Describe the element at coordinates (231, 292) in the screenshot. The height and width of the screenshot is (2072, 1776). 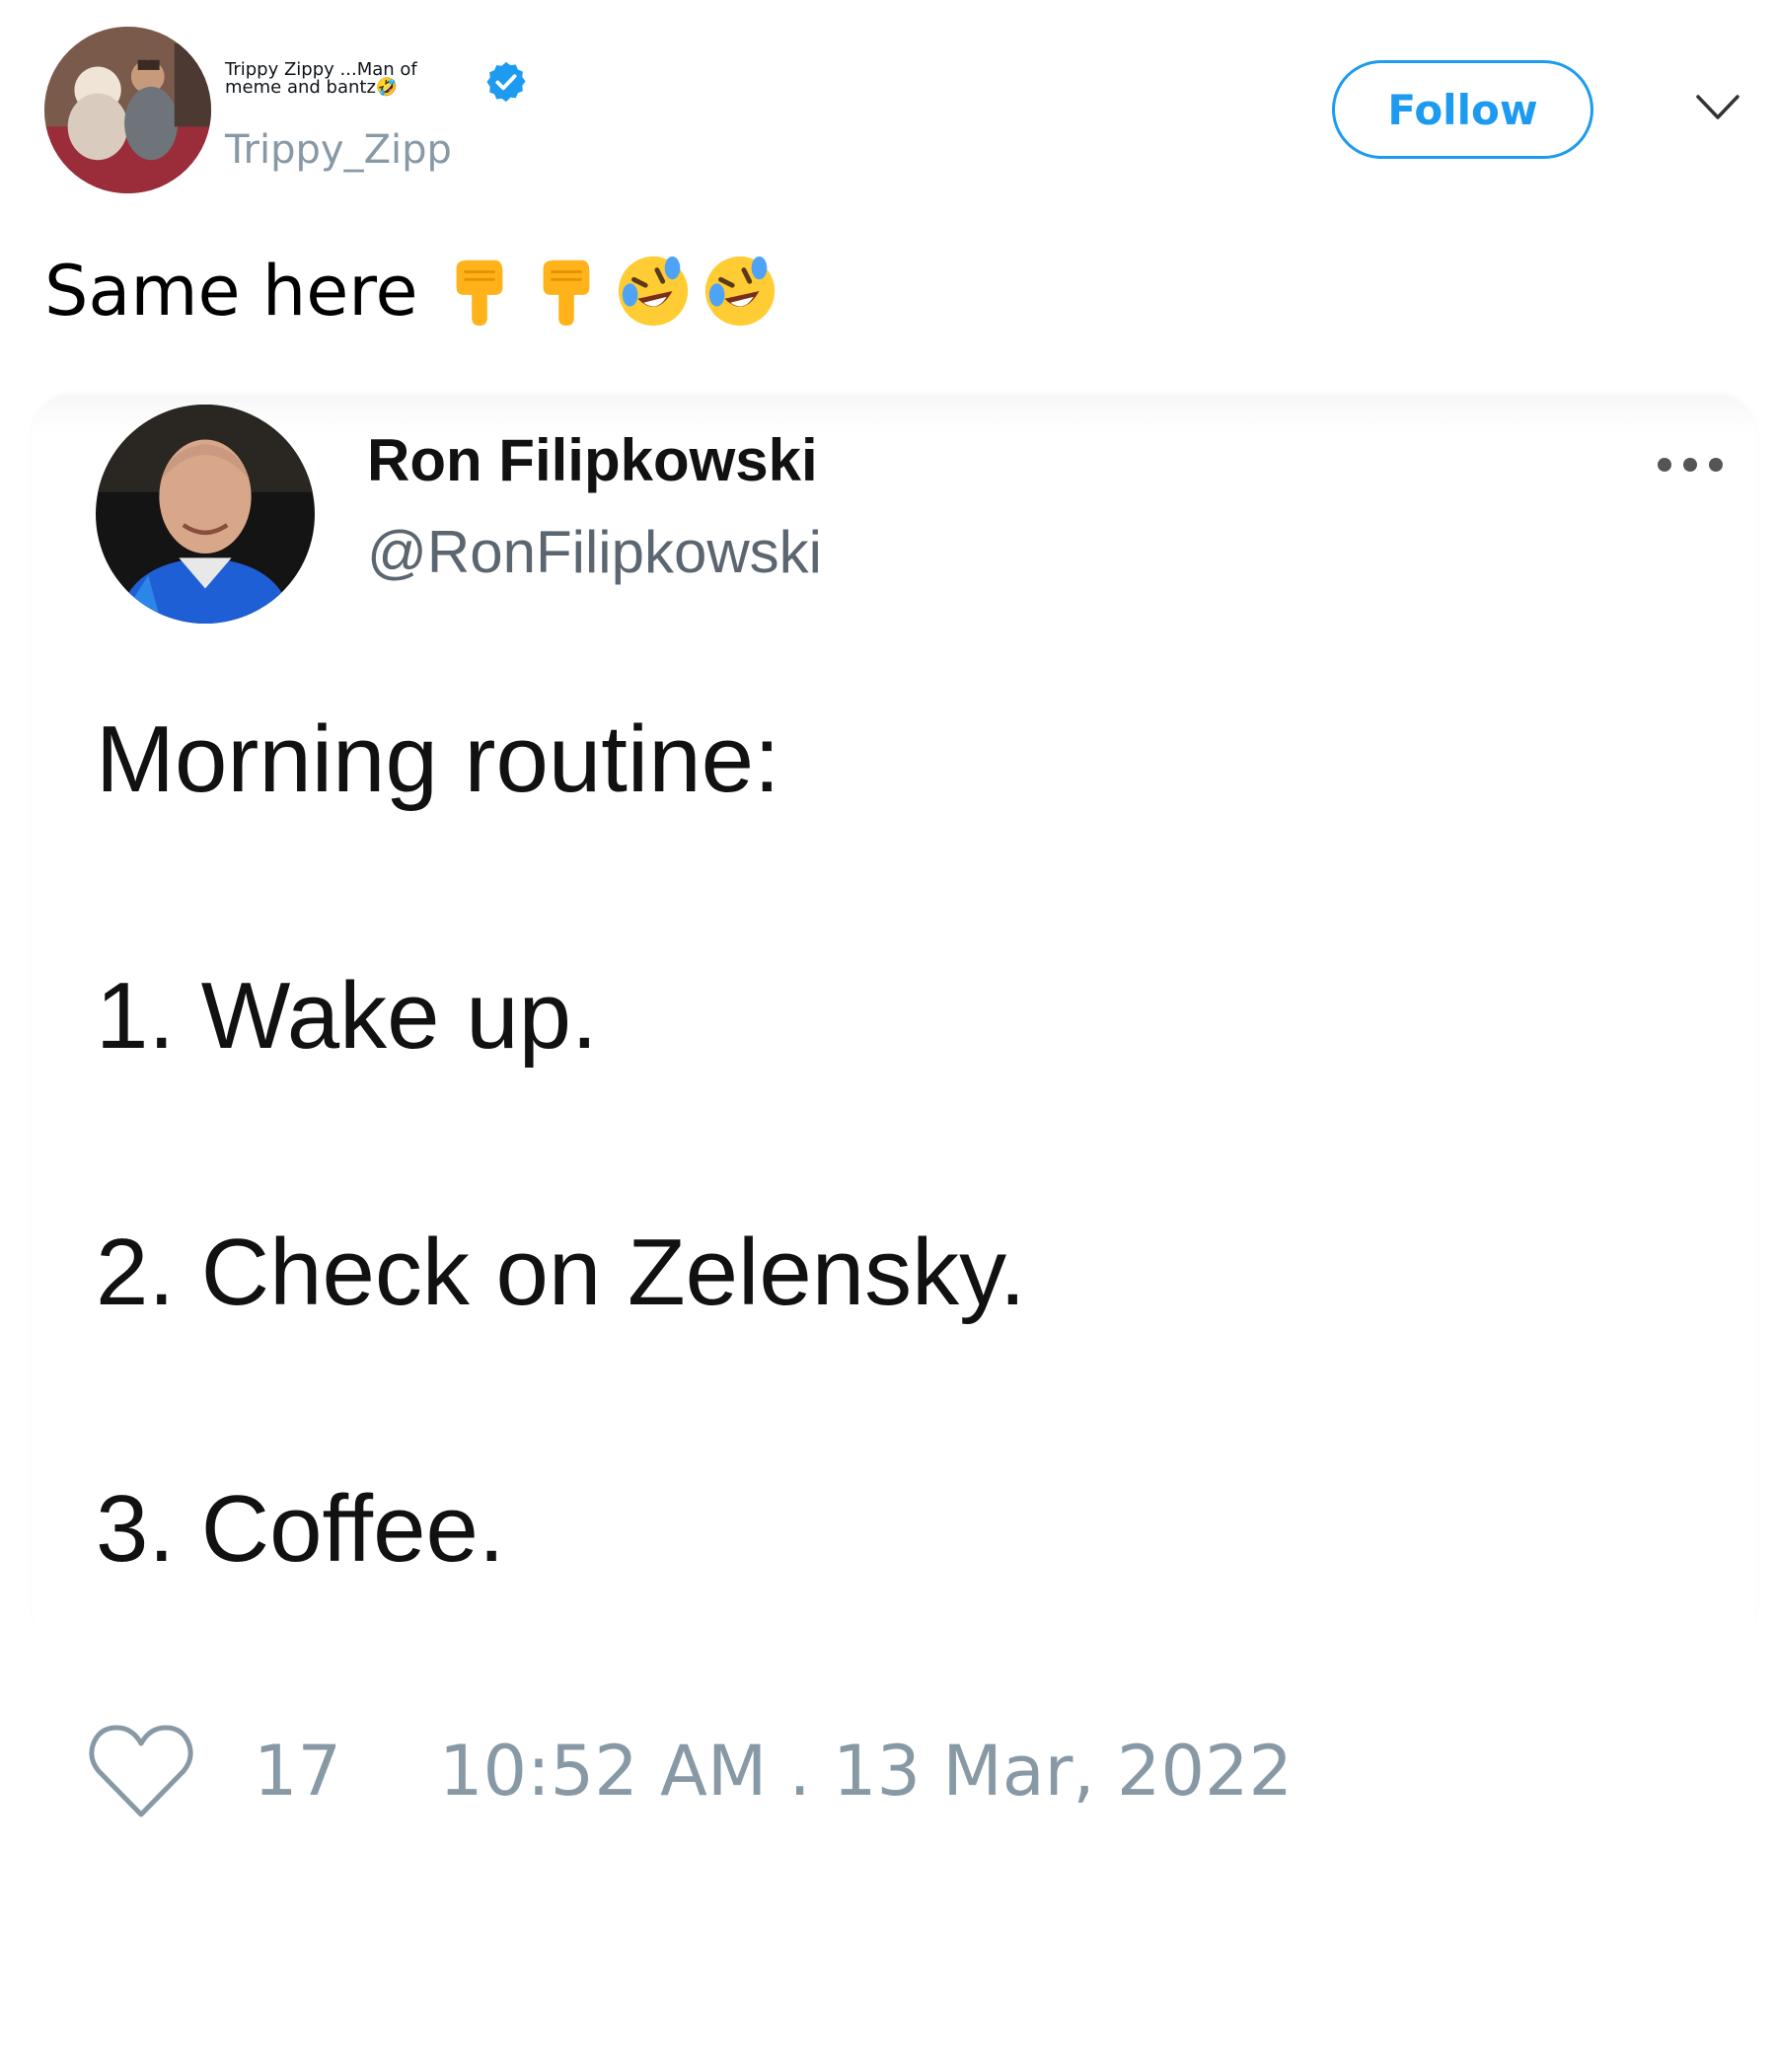
I see `tweet-text: Same here` at that location.